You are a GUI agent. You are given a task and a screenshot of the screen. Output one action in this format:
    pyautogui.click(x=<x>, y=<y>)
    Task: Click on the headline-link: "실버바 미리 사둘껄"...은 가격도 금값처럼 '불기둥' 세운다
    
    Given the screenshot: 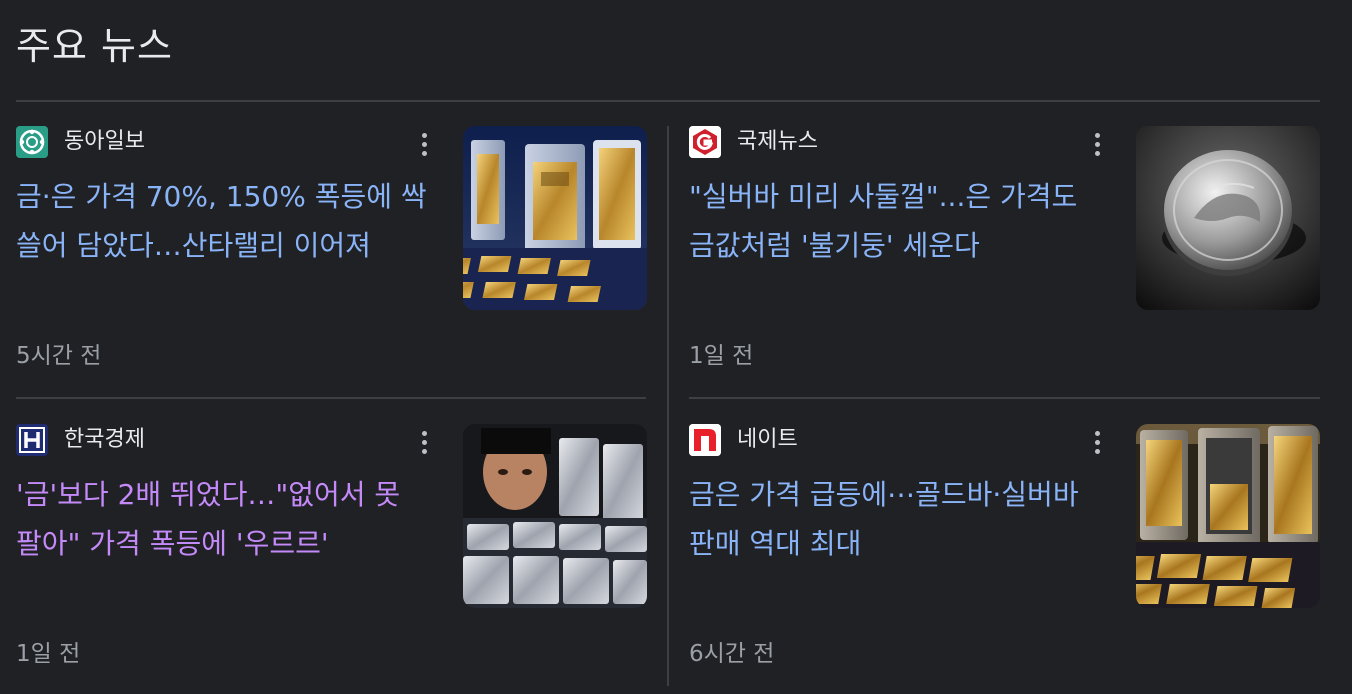 What is the action you would take?
    pyautogui.click(x=904, y=221)
    